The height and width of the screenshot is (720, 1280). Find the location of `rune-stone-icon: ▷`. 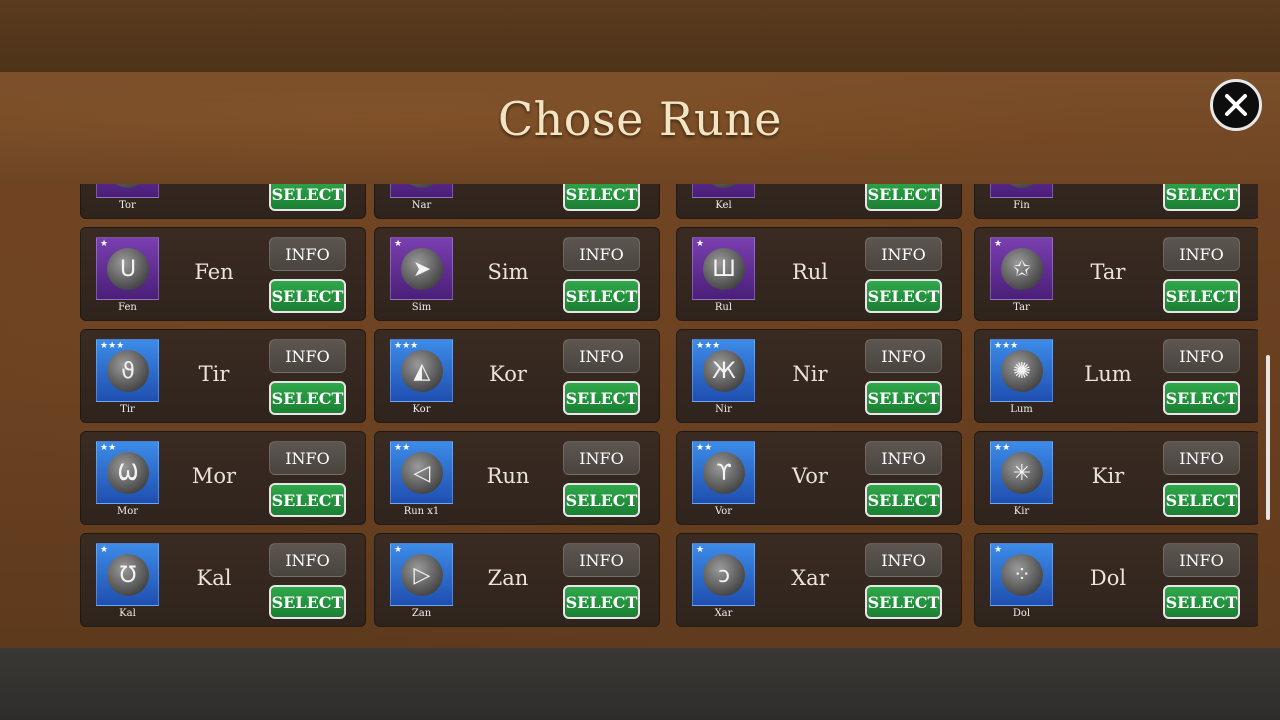

rune-stone-icon: ▷ is located at coordinates (422, 575).